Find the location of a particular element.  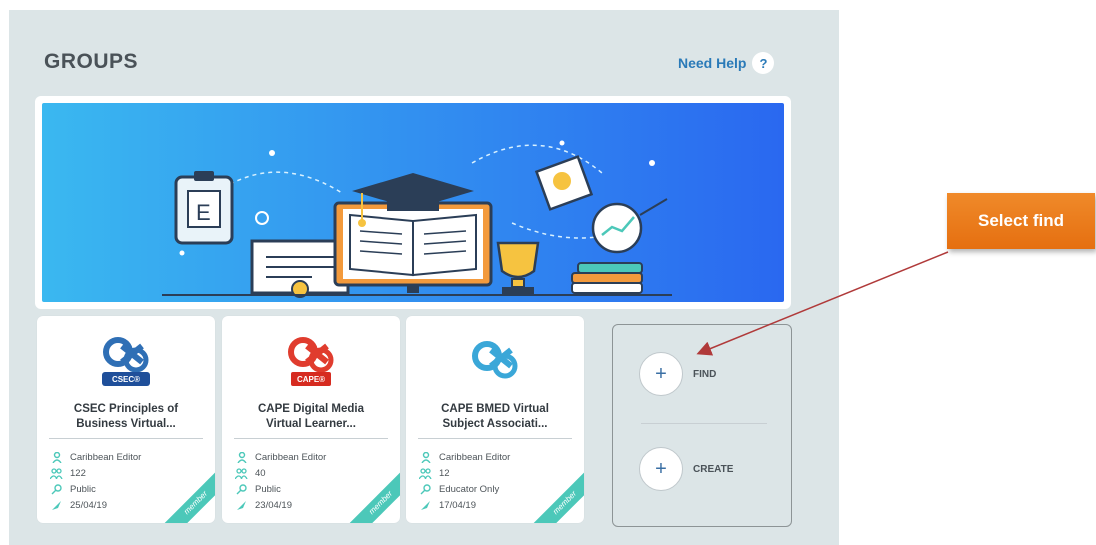

group-actions-box: + FIND + CREATE is located at coordinates (702, 425).